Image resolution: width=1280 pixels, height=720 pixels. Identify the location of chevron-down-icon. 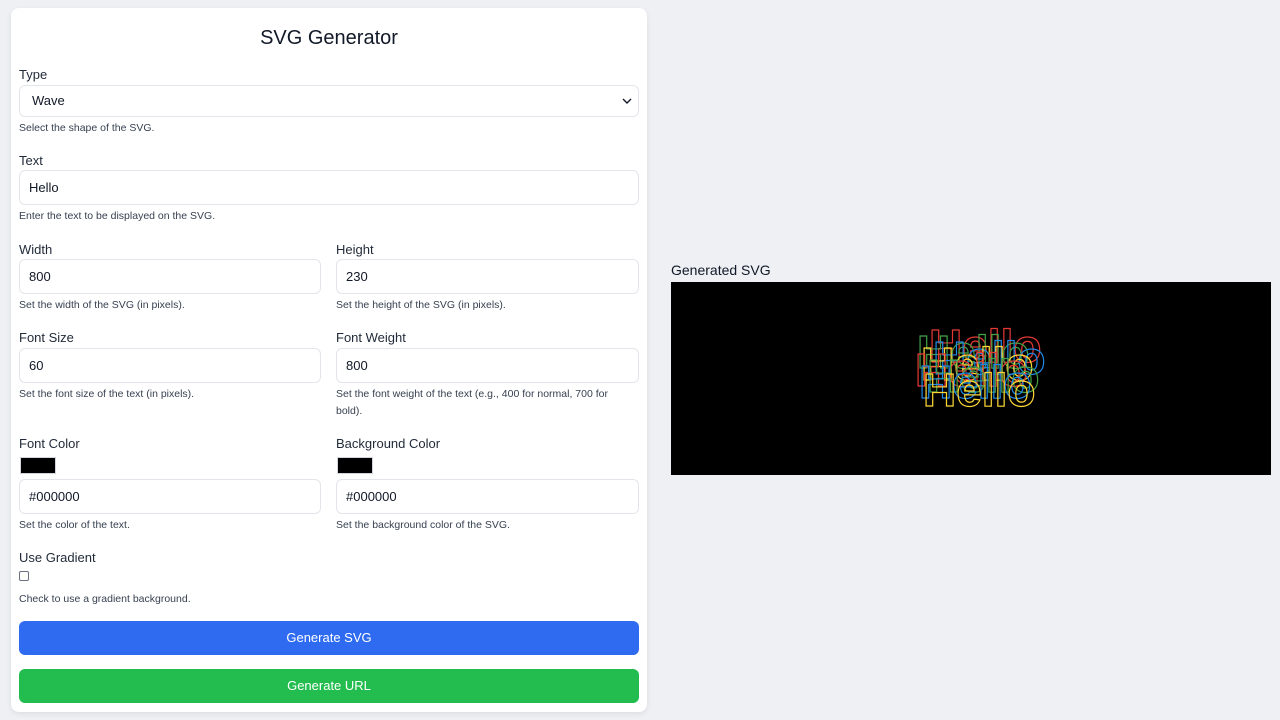
(627, 101).